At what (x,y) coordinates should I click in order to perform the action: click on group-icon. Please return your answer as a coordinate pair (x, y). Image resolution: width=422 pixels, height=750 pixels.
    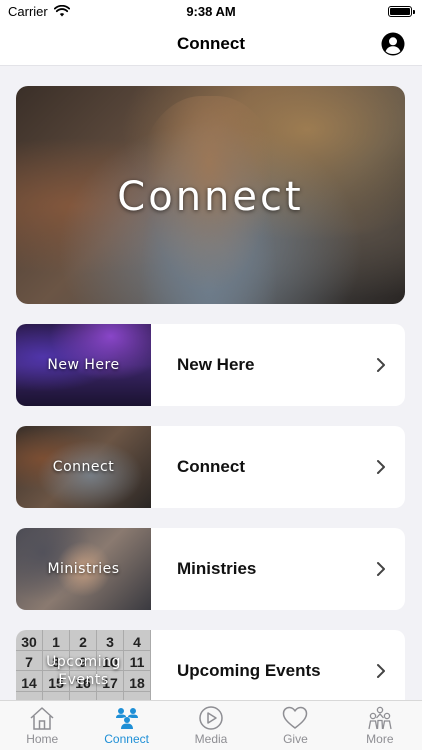
    Looking at the image, I should click on (380, 718).